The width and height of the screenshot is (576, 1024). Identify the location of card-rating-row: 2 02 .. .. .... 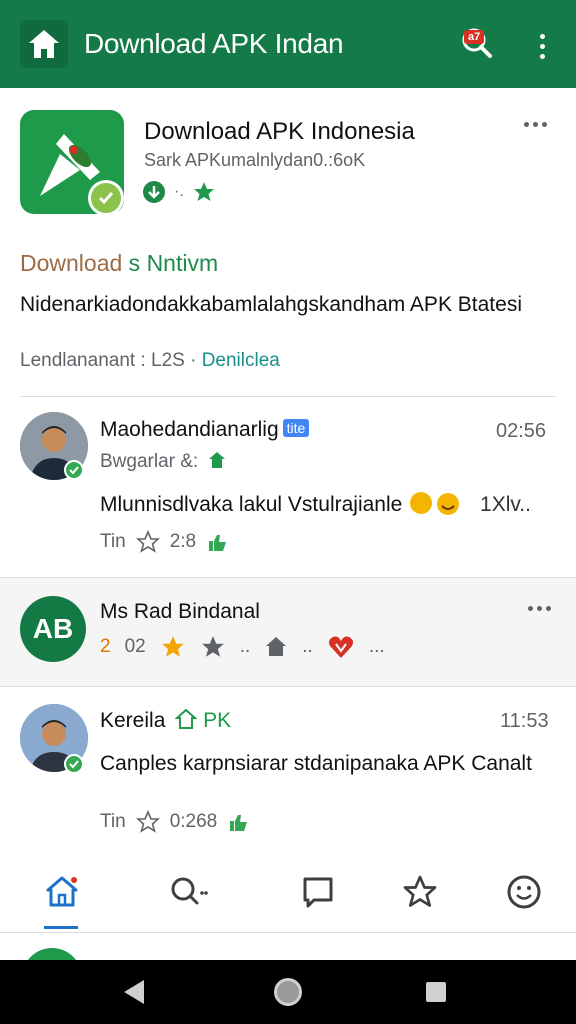
(242, 647).